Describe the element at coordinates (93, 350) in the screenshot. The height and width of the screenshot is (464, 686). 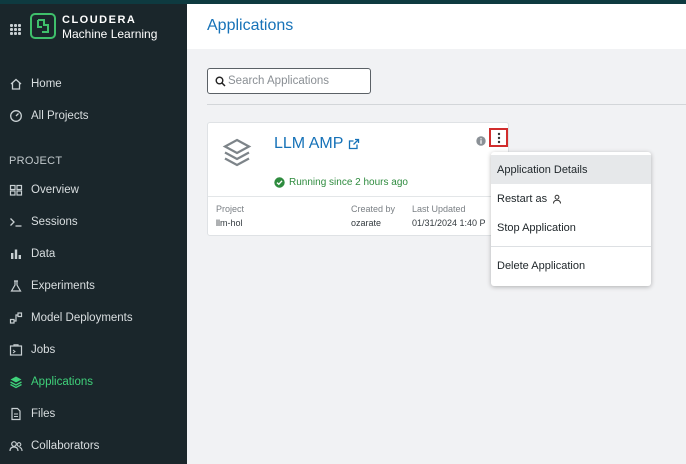
I see `nav-jobs: Jobs` at that location.